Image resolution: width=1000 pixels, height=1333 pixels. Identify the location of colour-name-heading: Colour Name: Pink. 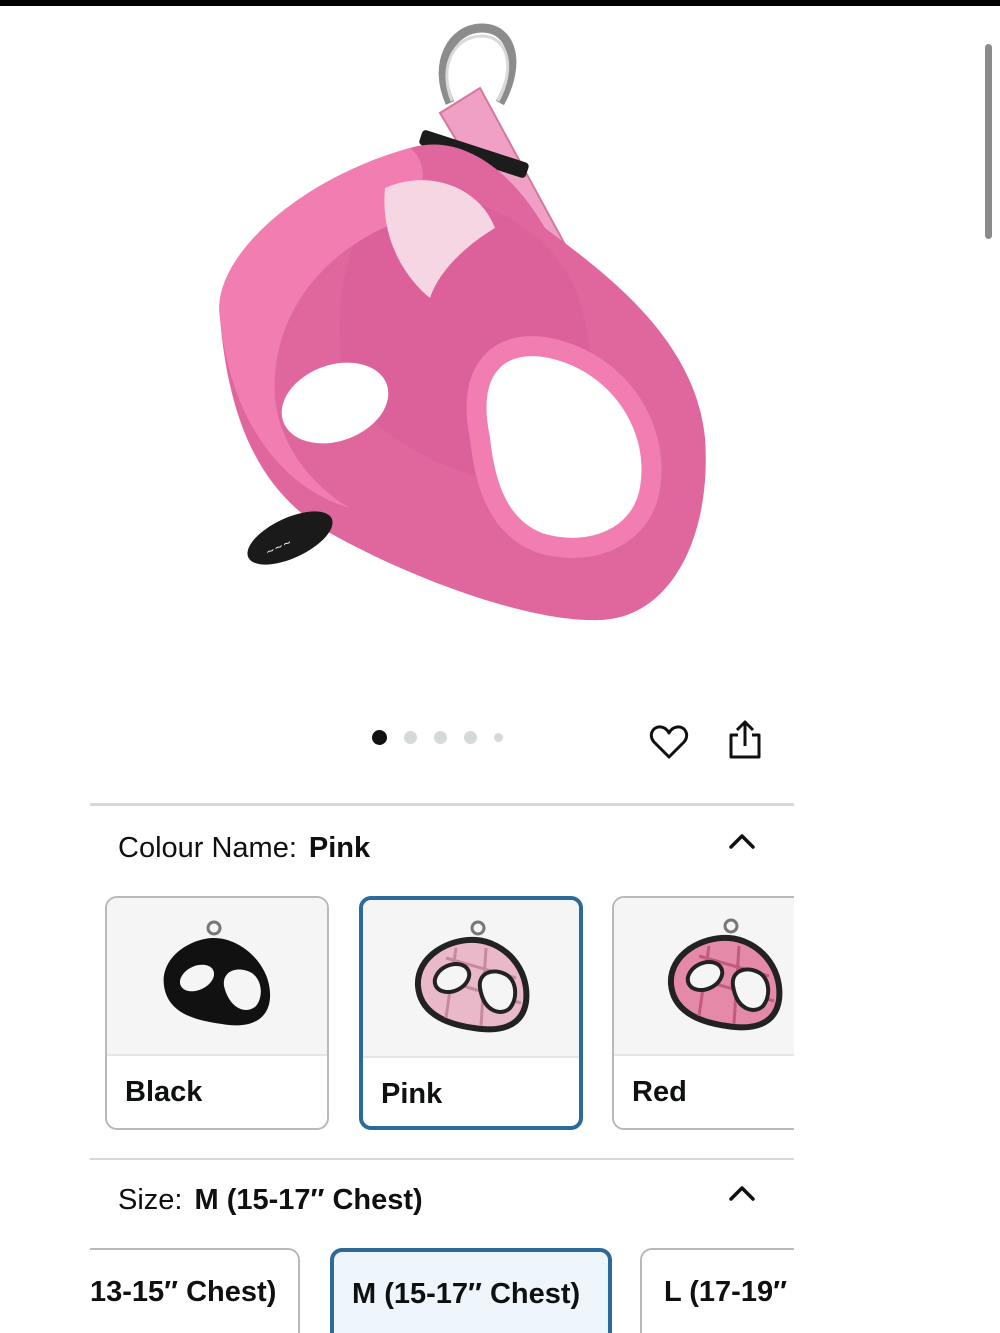
(244, 848).